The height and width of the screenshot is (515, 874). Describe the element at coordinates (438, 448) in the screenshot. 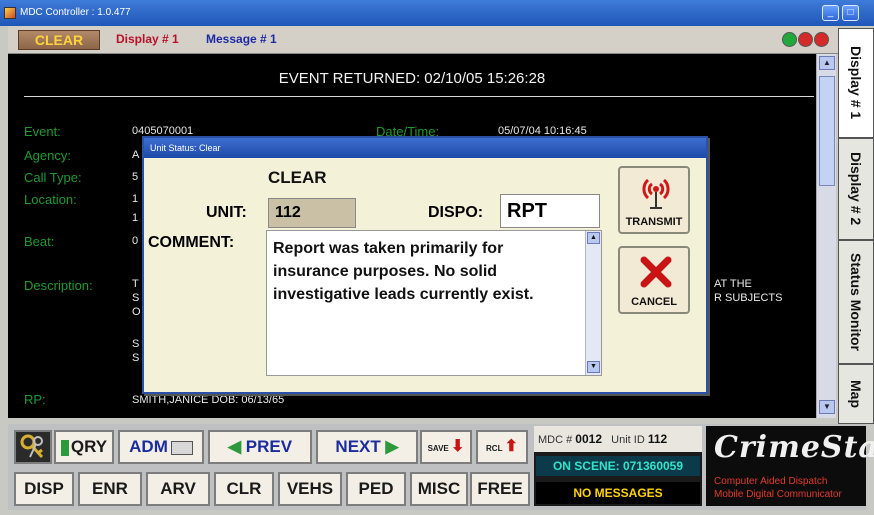

I see `save-label: SAVE` at that location.